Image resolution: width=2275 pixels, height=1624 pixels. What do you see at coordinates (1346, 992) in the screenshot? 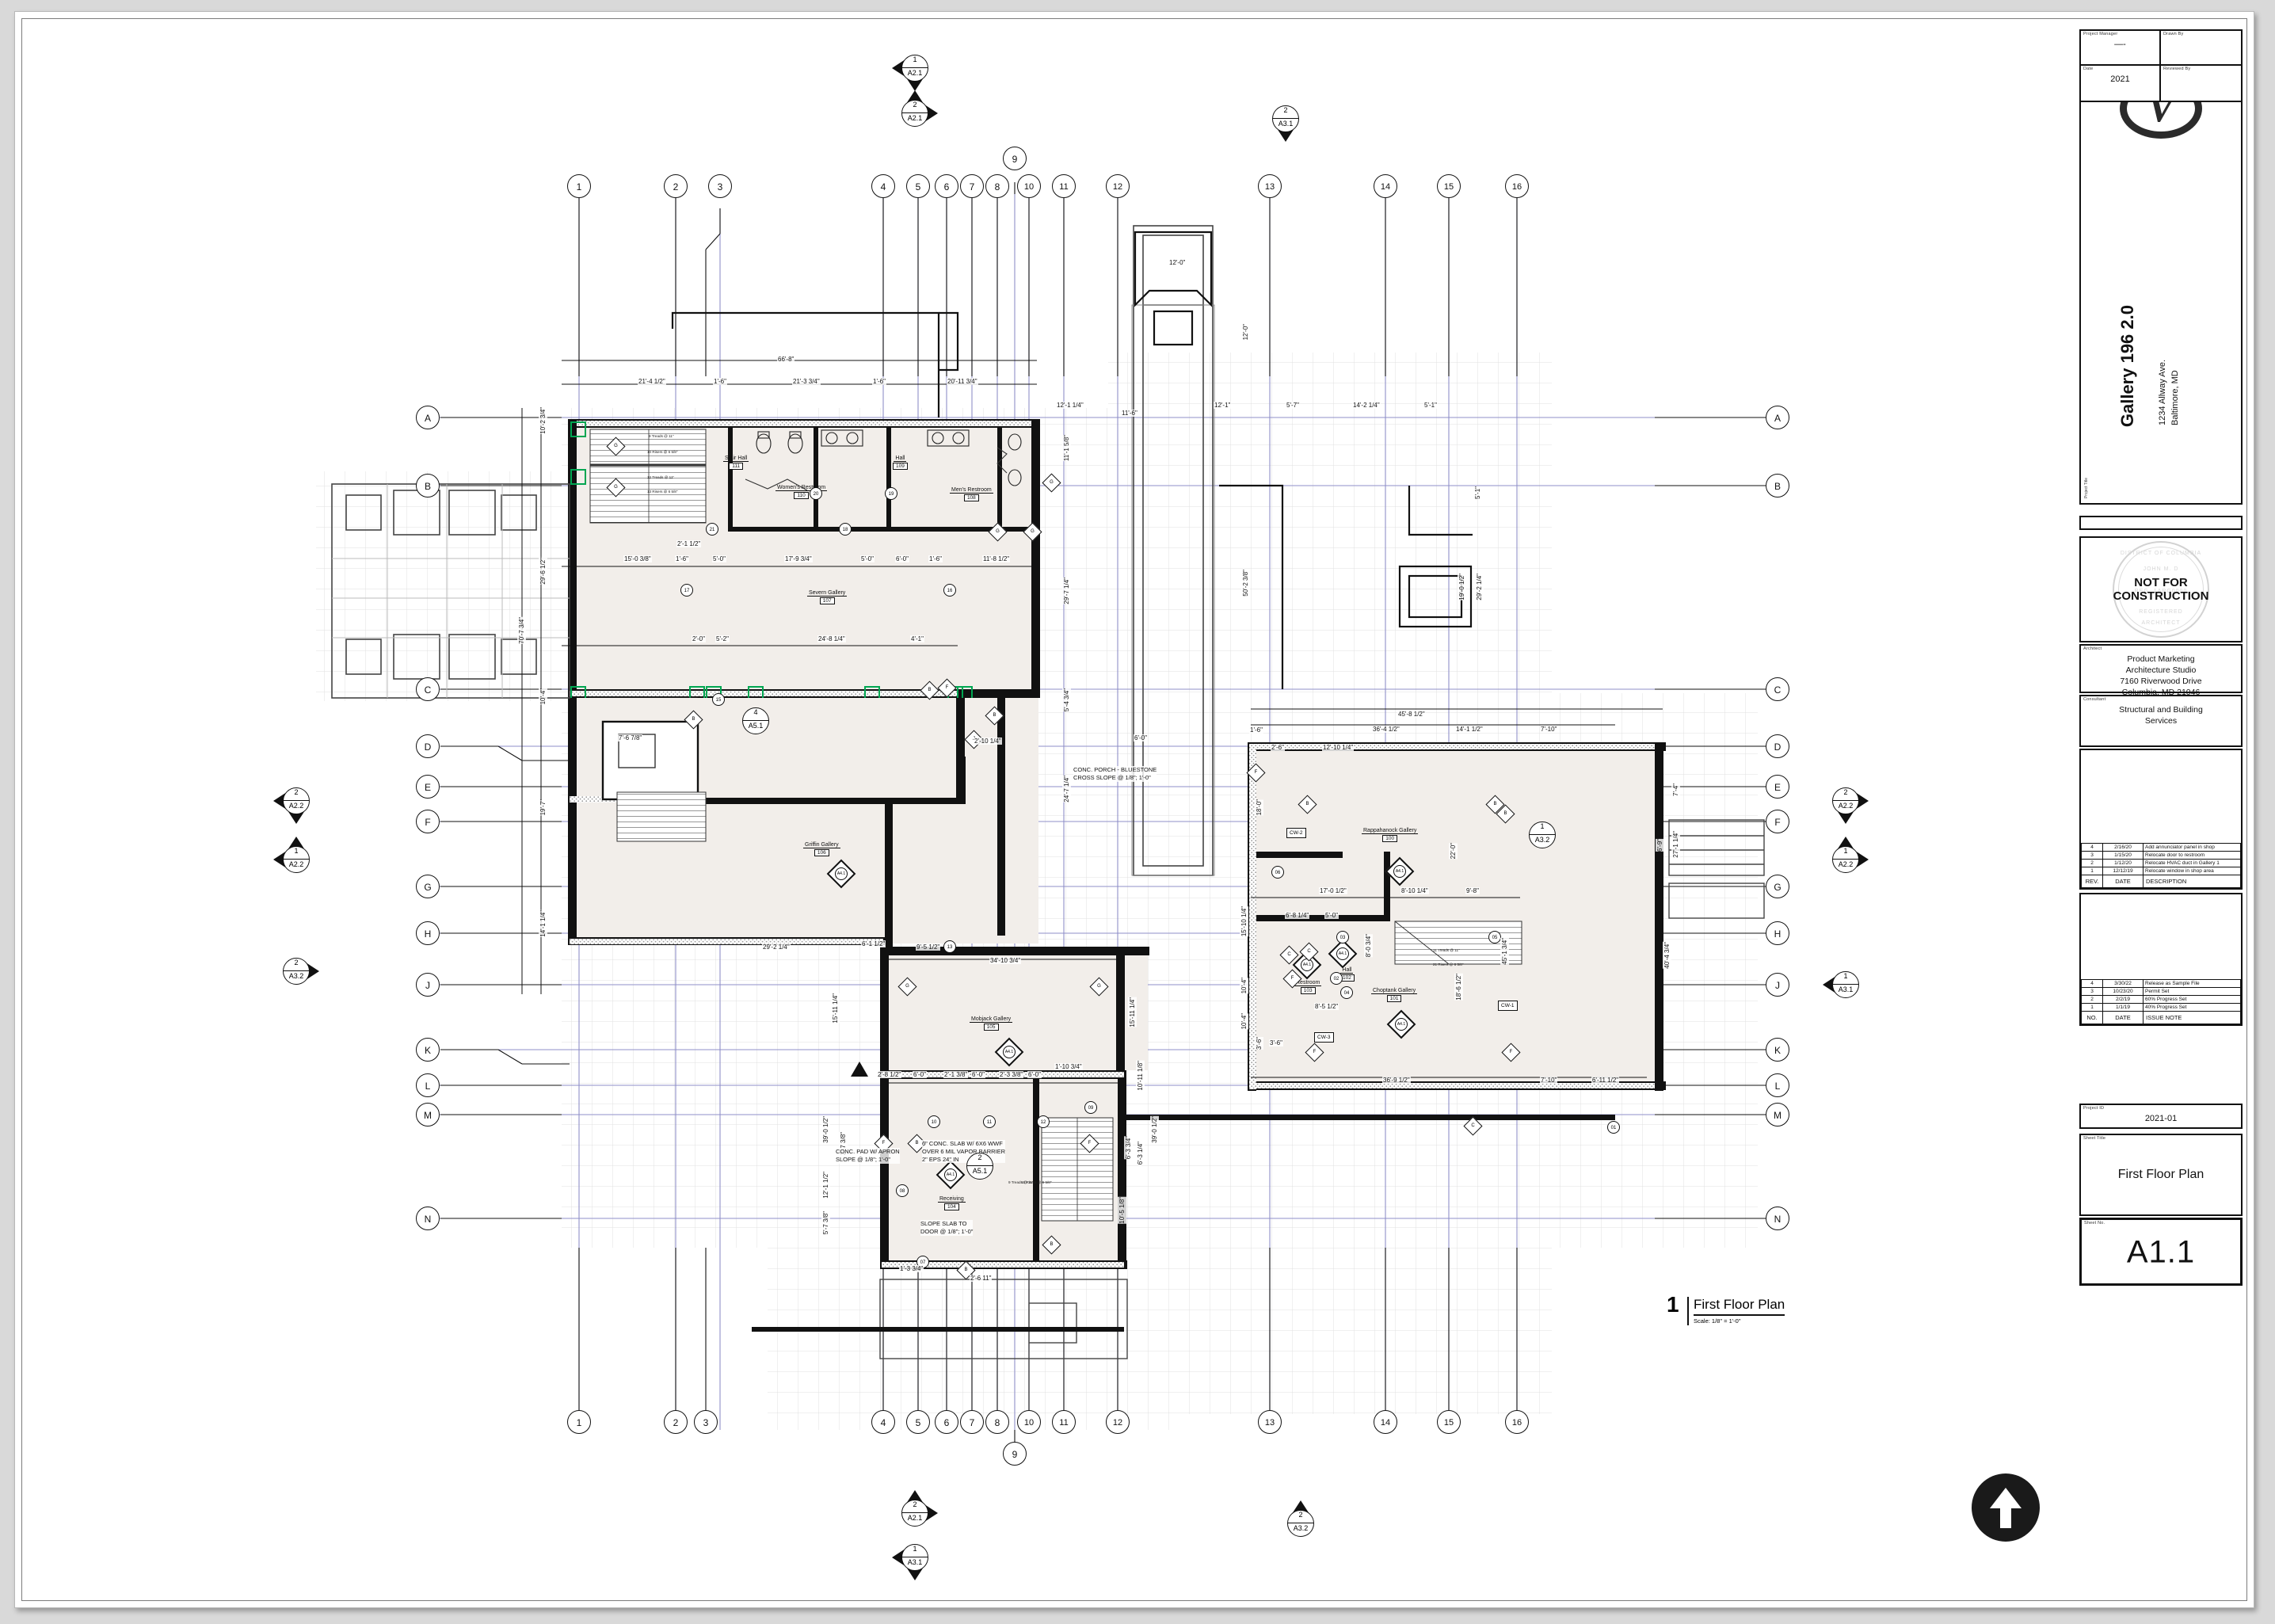
I see `door-tag-04: 04` at bounding box center [1346, 992].